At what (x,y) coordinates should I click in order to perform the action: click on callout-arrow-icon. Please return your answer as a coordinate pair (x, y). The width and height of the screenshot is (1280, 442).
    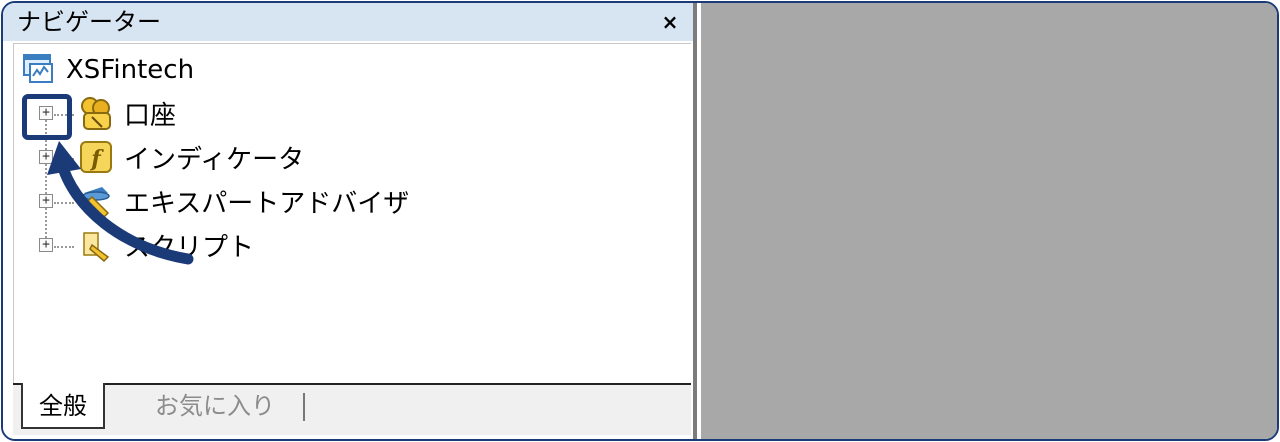
    Looking at the image, I should click on (120, 203).